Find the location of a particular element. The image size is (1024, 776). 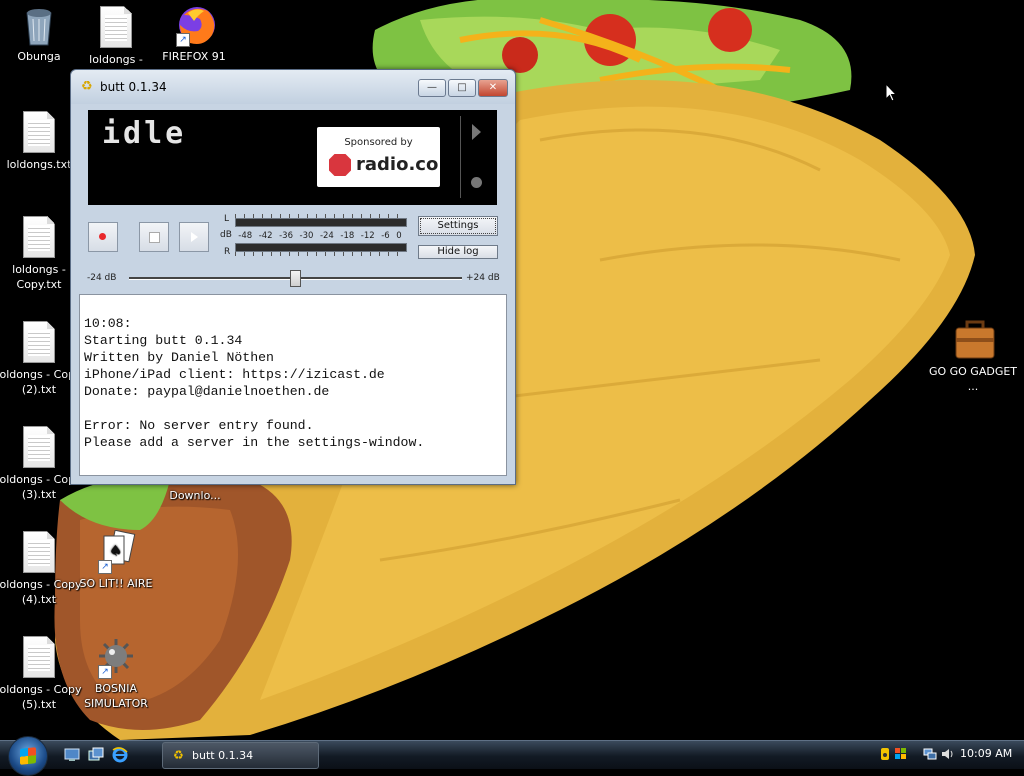

hide-log-button: Hide log is located at coordinates (458, 252).